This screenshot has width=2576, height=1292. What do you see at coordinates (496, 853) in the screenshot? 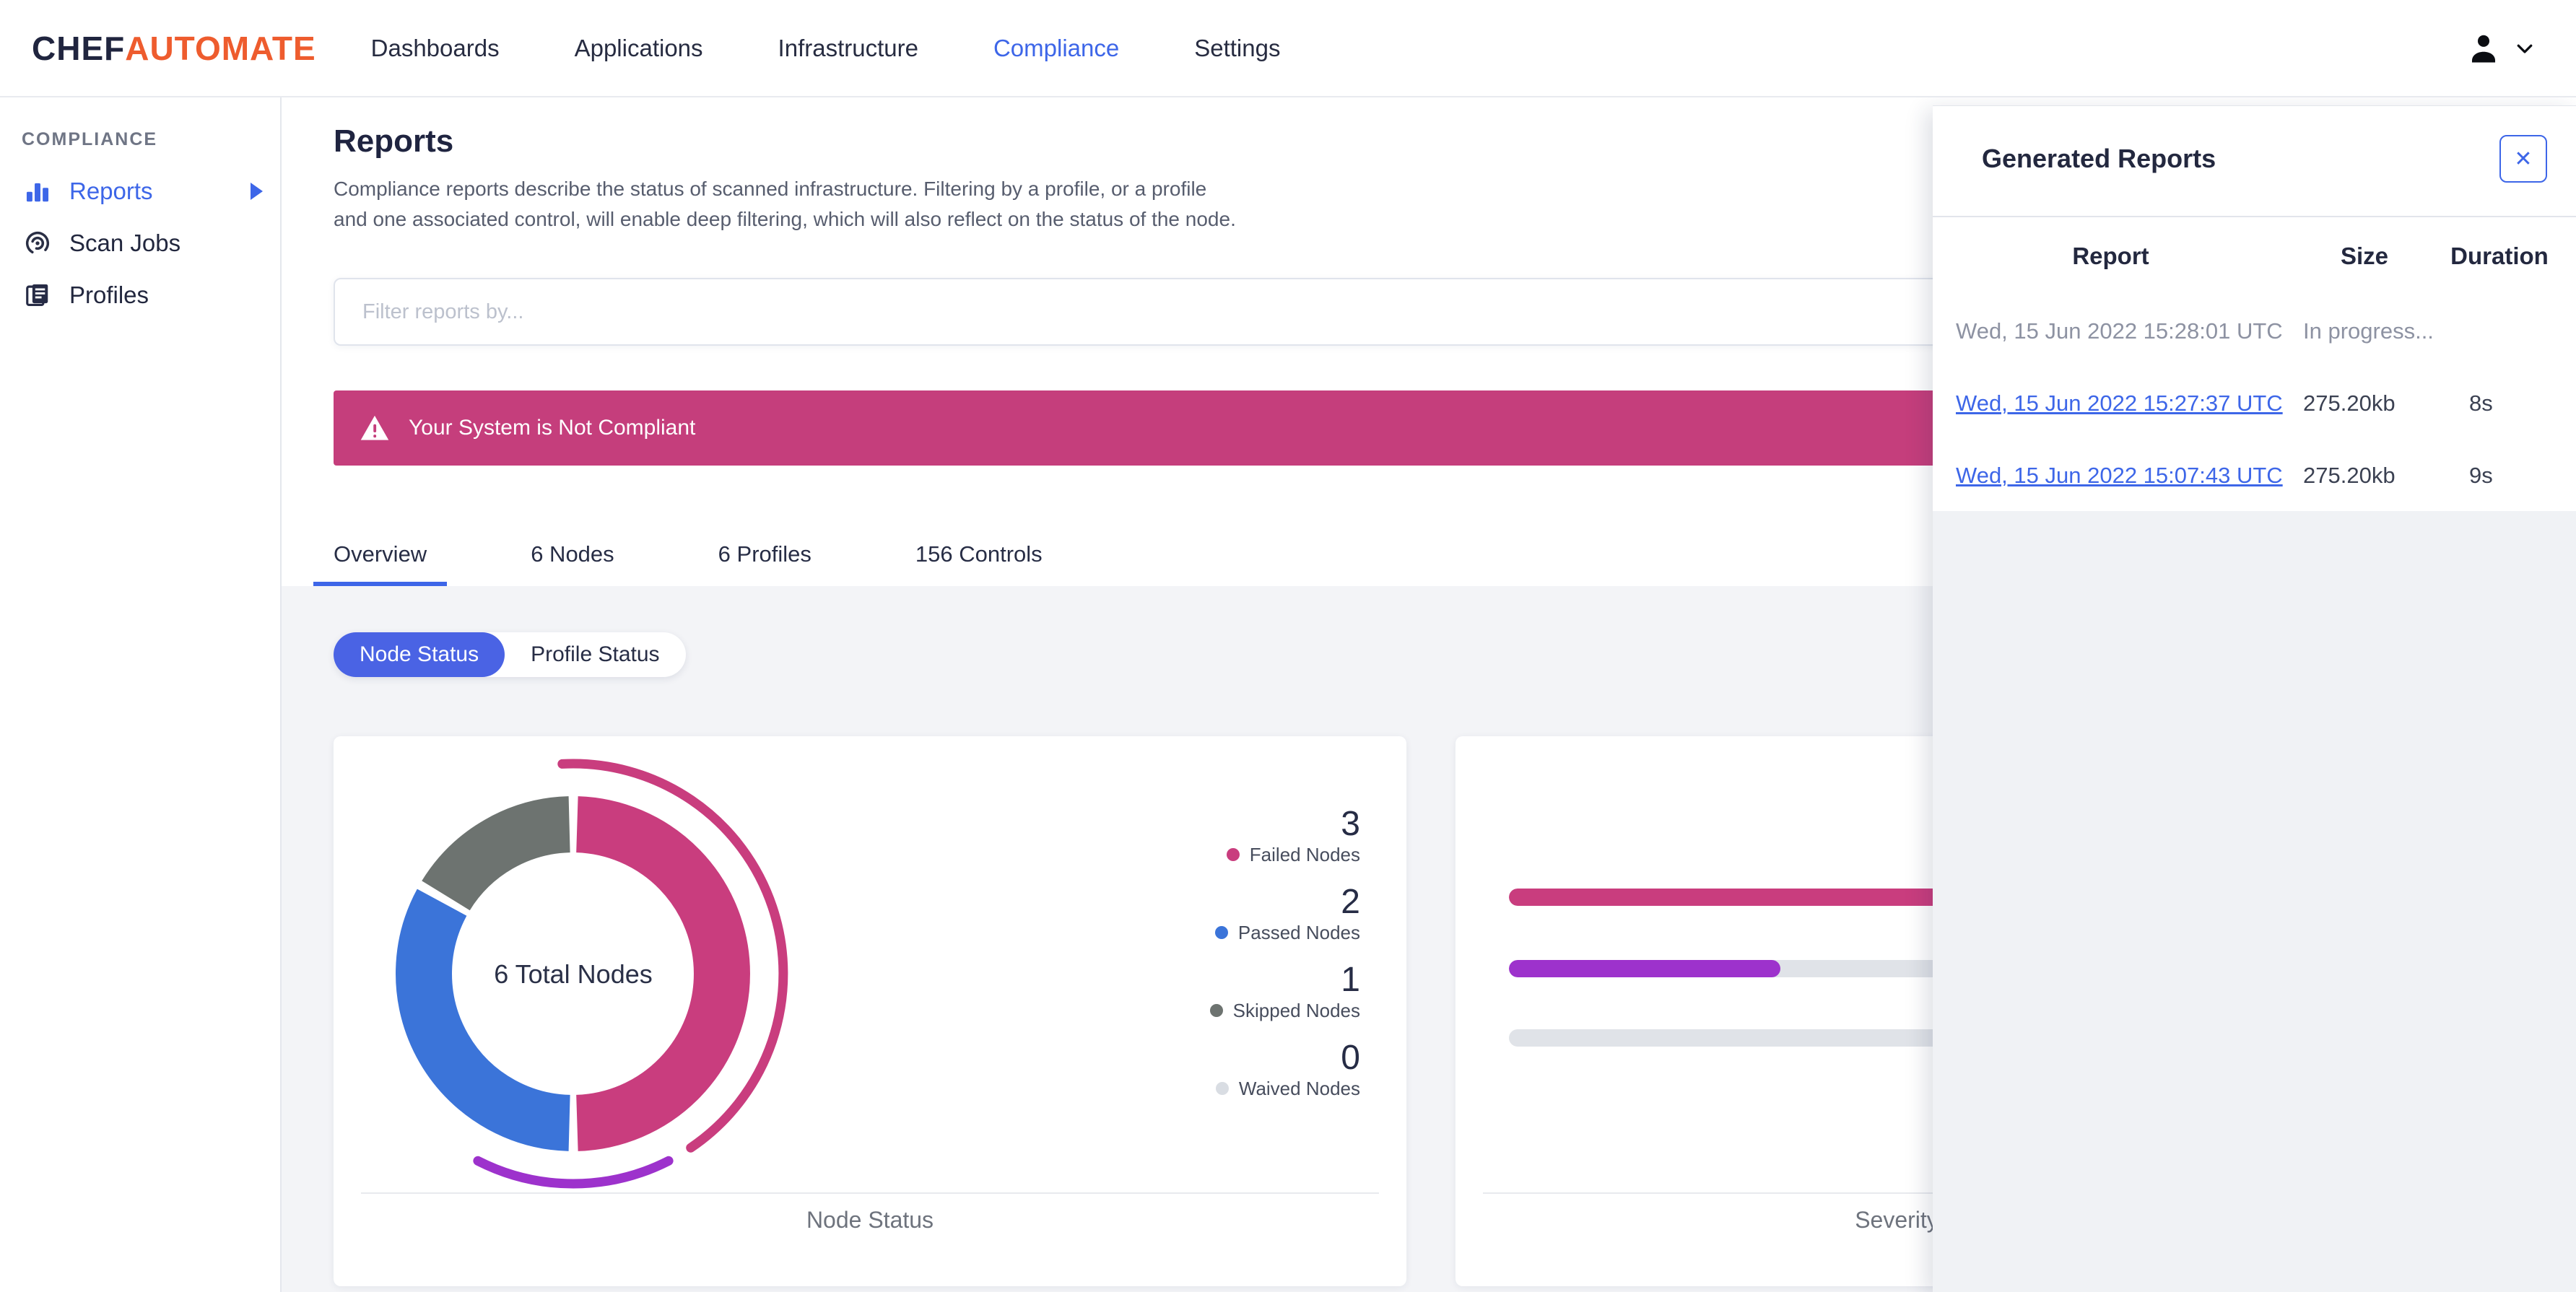
I see `donut-segment-skipped-nodes` at bounding box center [496, 853].